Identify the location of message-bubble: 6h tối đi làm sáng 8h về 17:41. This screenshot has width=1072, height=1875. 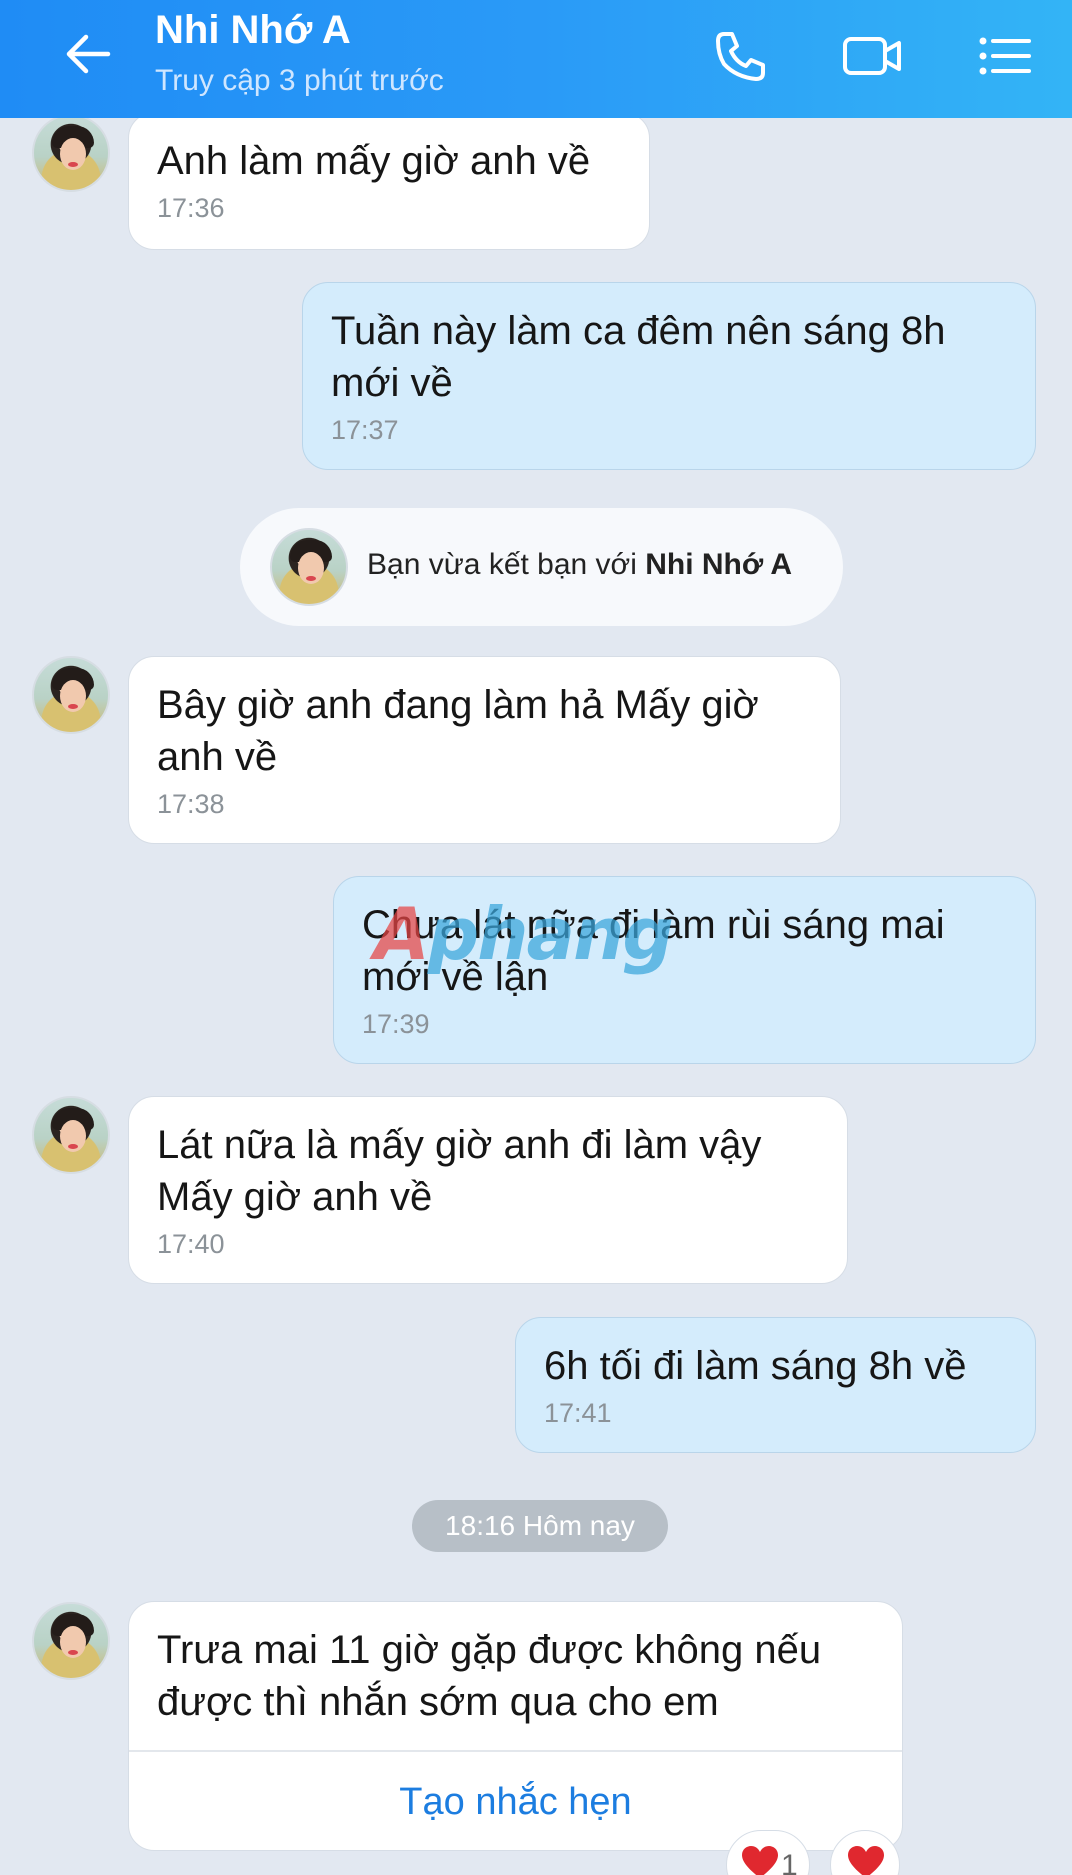
(775, 1385).